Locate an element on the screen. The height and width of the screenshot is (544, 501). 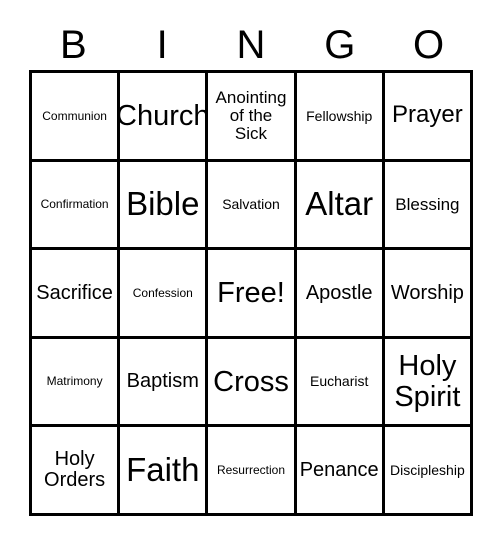
bingo-cell-free: Free! is located at coordinates (251, 293).